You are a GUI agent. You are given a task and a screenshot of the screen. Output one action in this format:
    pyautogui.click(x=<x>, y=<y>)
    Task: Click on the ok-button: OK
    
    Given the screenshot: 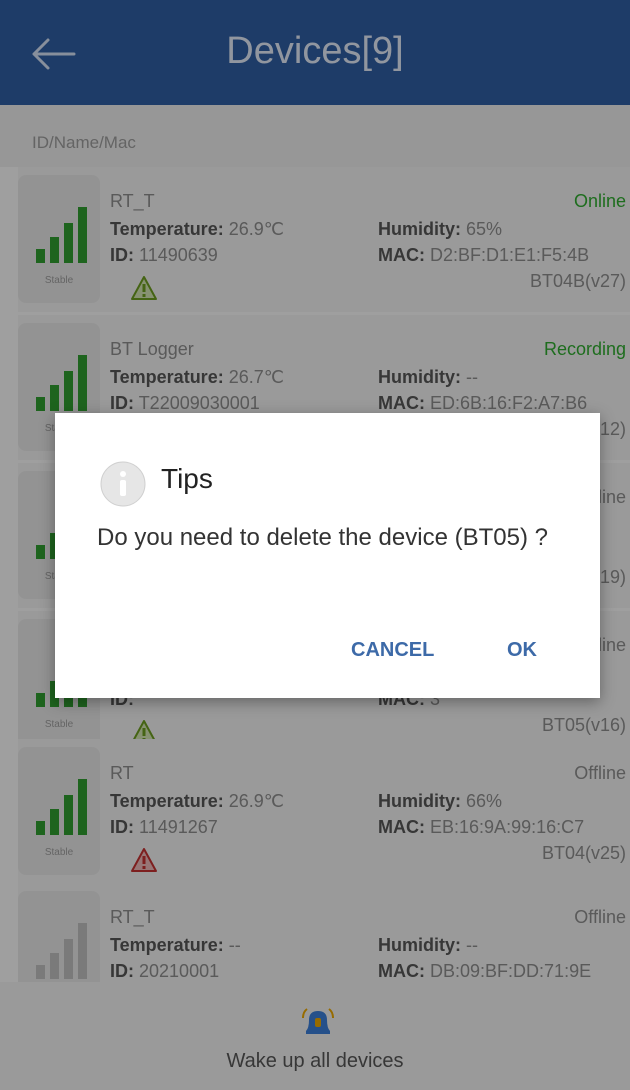 What is the action you would take?
    pyautogui.click(x=522, y=650)
    